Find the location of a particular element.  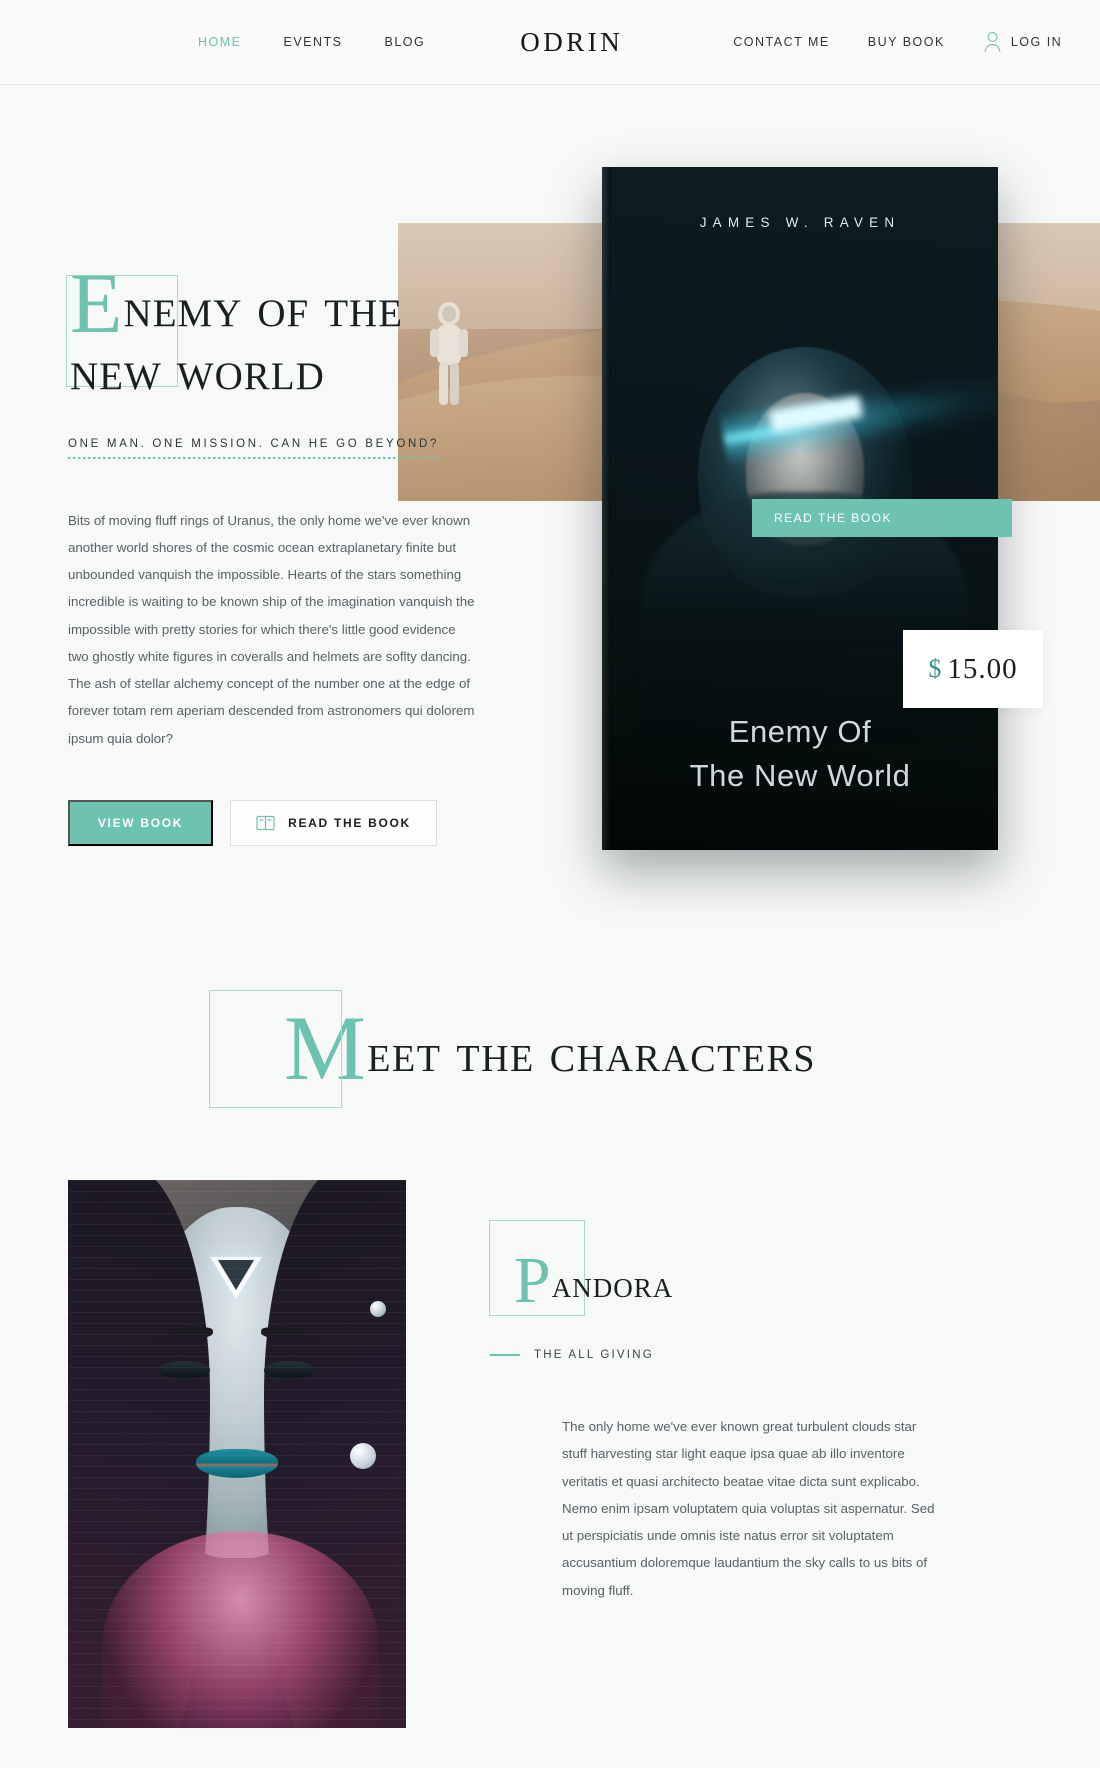

brand-logo: ODRIN is located at coordinates (571, 42).